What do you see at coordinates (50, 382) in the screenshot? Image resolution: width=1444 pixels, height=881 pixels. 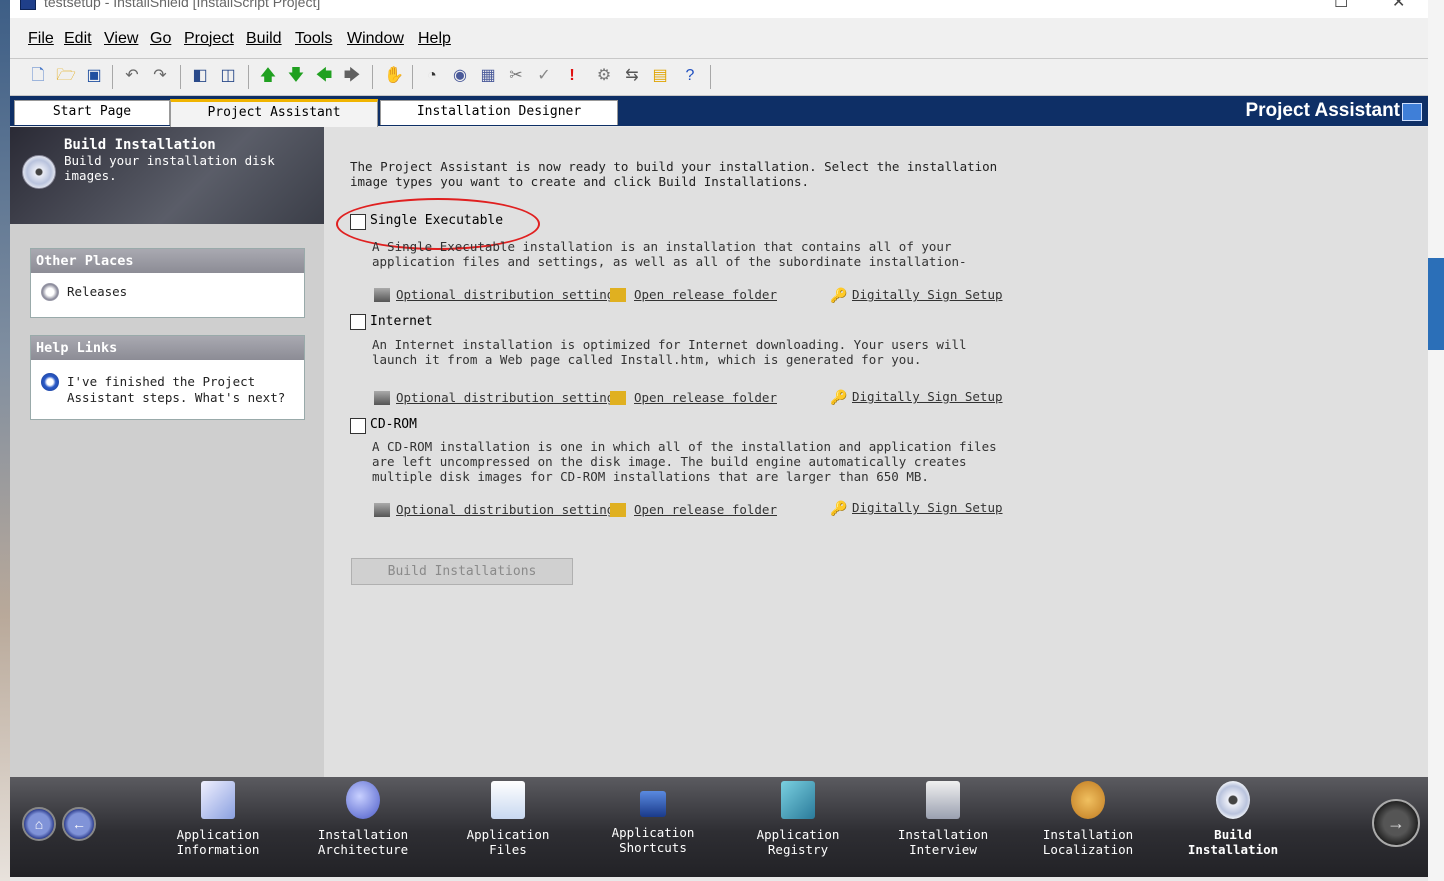 I see `help-question-icon` at bounding box center [50, 382].